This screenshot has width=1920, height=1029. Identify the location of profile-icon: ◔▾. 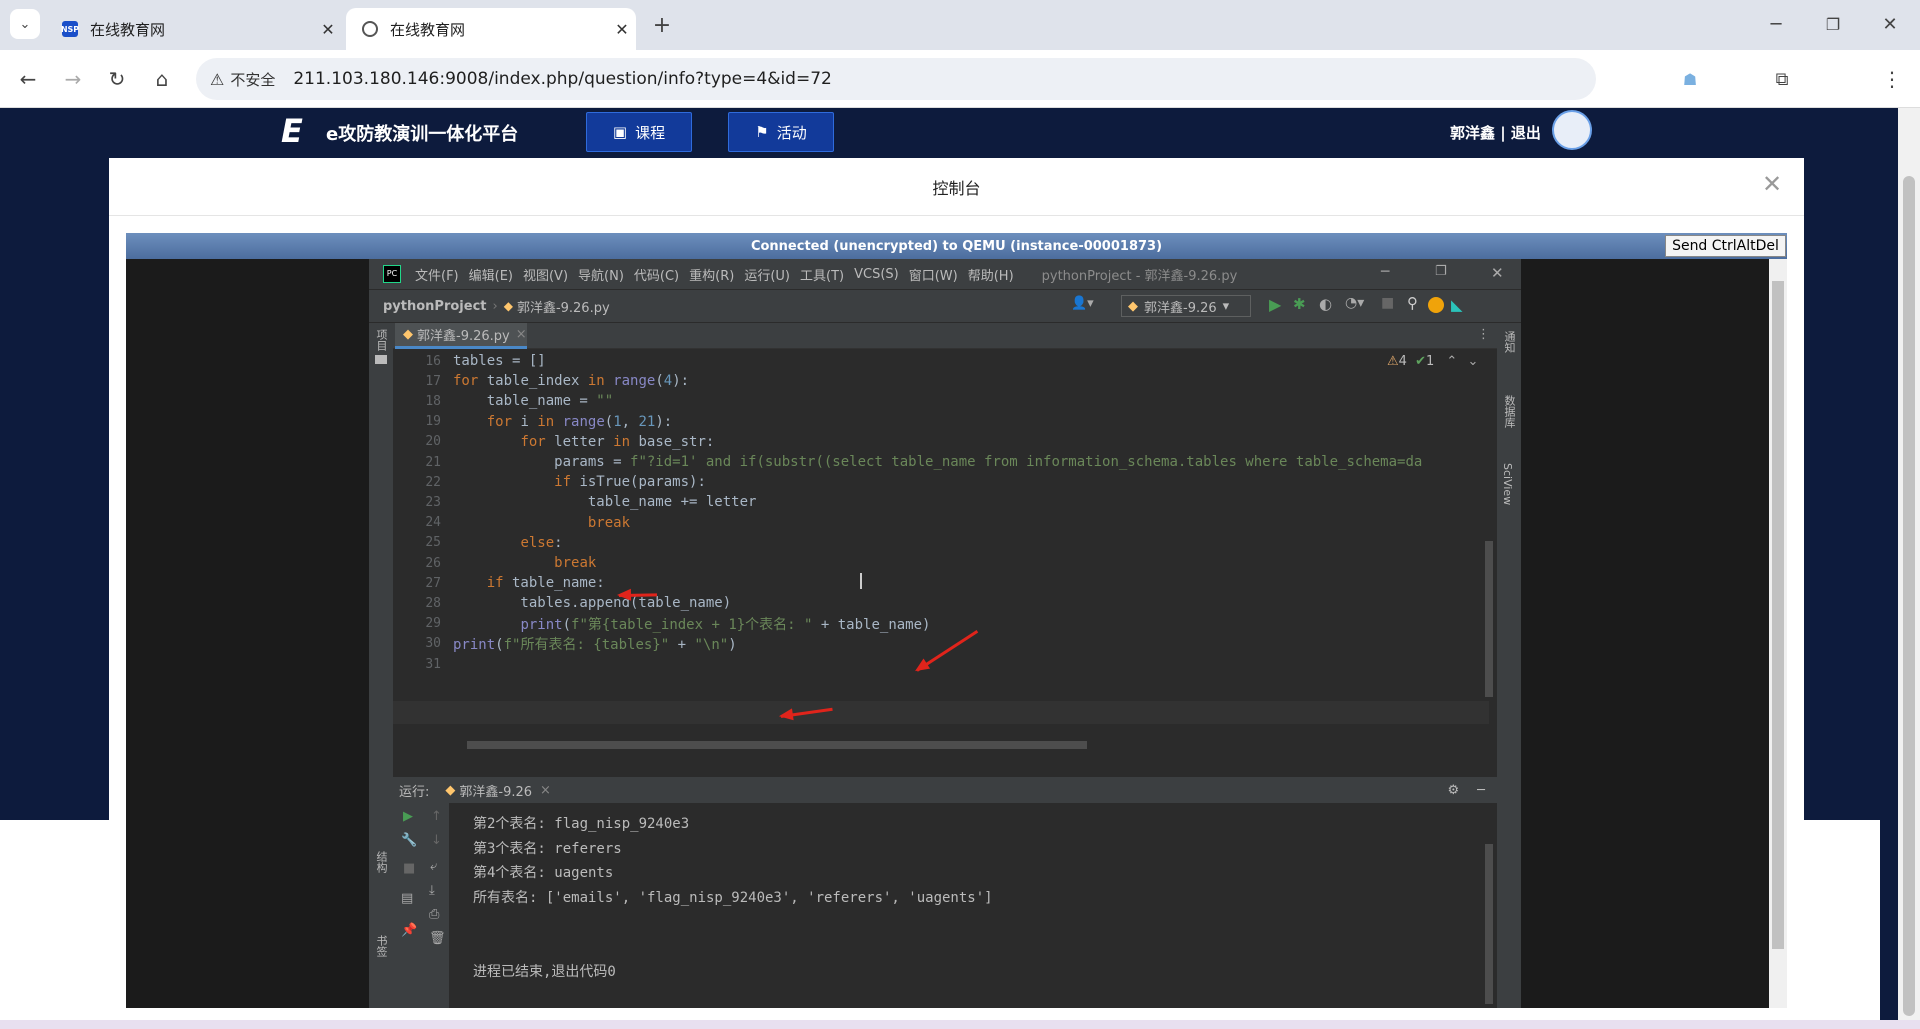
(1354, 303).